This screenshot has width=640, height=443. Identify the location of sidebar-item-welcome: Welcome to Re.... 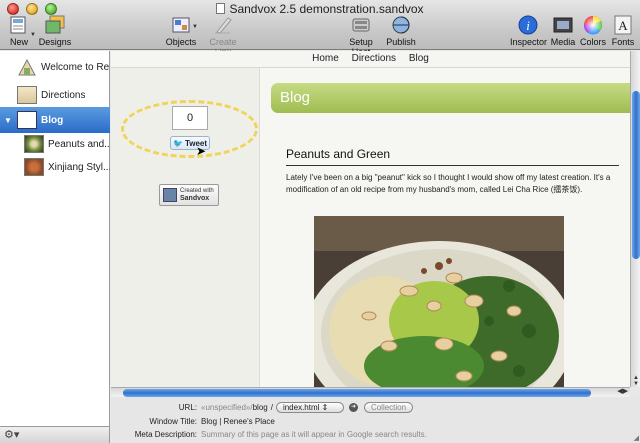
(55, 67).